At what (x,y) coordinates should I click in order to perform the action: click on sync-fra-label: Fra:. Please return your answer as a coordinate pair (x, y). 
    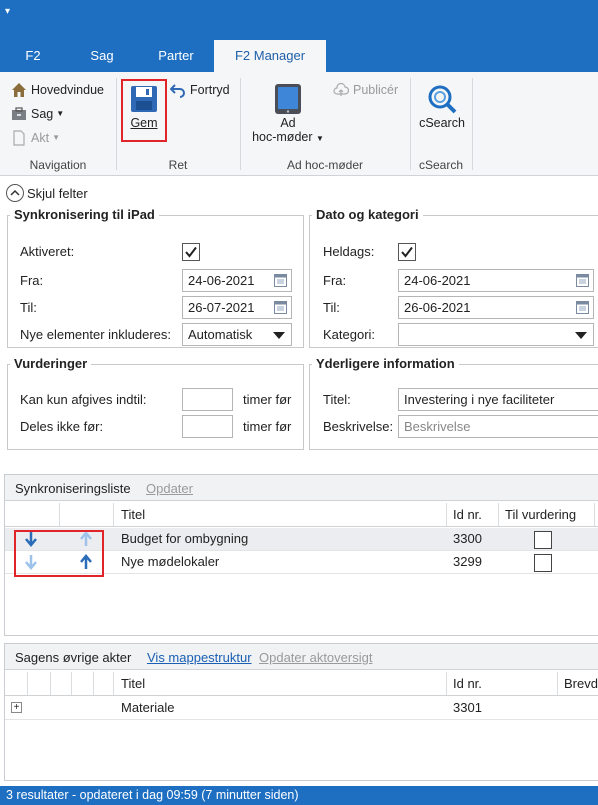
    Looking at the image, I should click on (32, 280).